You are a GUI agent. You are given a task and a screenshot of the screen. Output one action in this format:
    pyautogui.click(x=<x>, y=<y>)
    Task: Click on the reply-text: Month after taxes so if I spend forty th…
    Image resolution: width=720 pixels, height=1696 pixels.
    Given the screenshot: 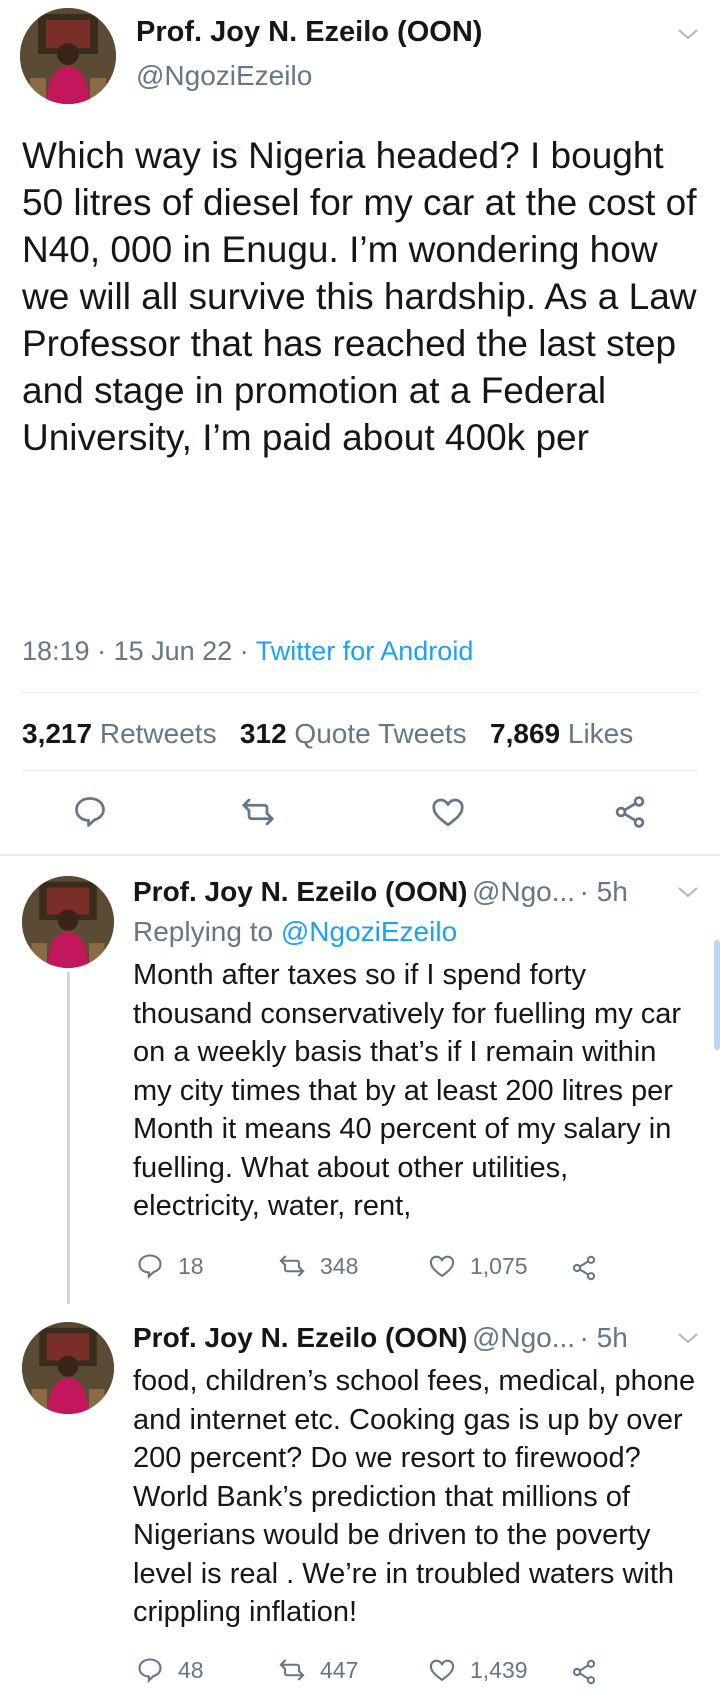 What is the action you would take?
    pyautogui.click(x=407, y=1090)
    